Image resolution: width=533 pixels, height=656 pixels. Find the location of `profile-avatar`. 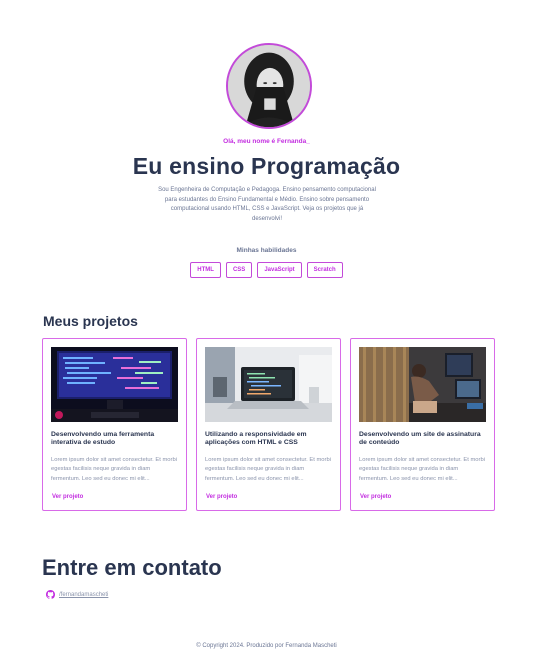

profile-avatar is located at coordinates (269, 86).